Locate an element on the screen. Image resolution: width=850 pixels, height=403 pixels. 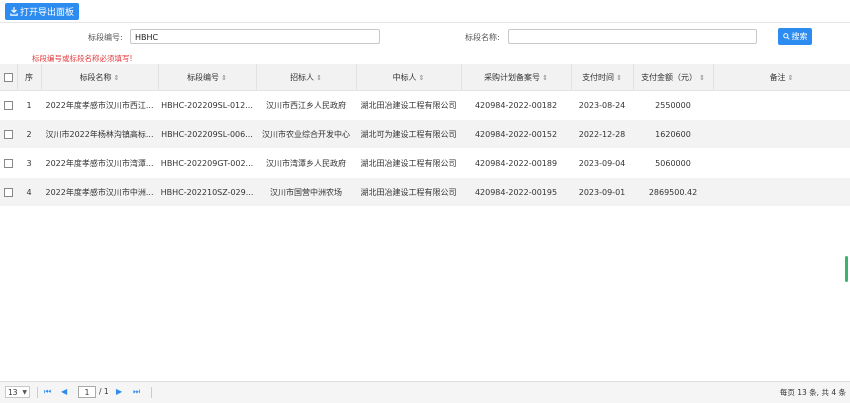
name-label: 标段名称: is located at coordinates (482, 37).